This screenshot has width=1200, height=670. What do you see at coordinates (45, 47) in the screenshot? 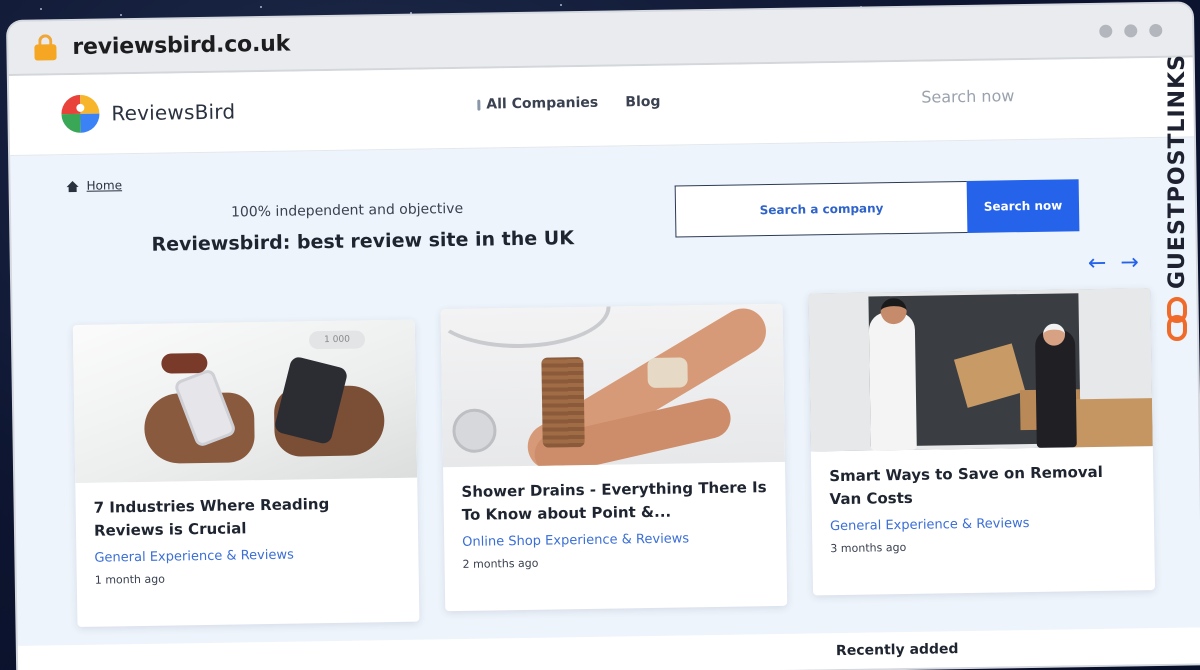
I see `lock-icon` at bounding box center [45, 47].